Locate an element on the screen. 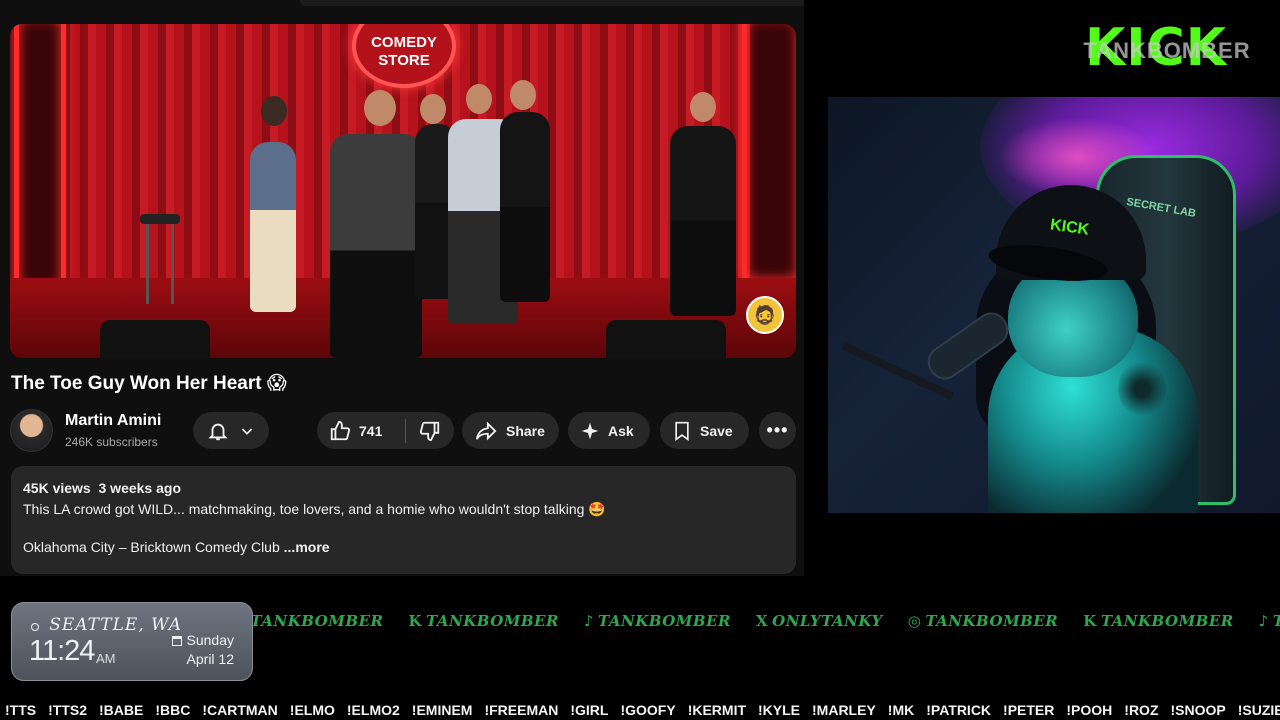  upload-age: 3 weeks ago is located at coordinates (140, 488).